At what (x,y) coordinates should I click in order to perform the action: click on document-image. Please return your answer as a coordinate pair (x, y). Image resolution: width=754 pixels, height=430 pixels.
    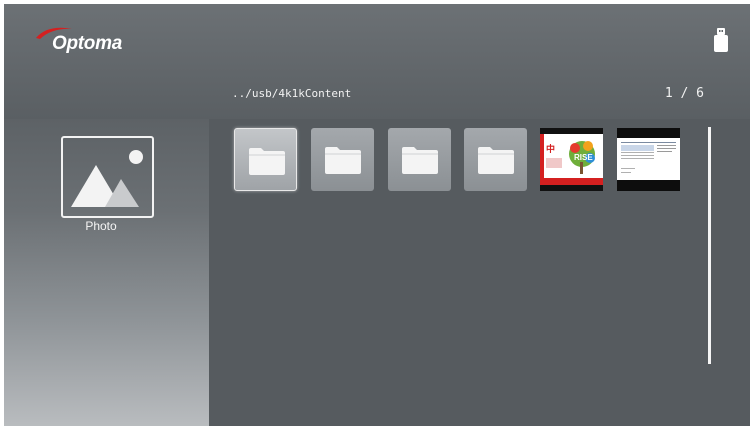
    Looking at the image, I should click on (648, 159).